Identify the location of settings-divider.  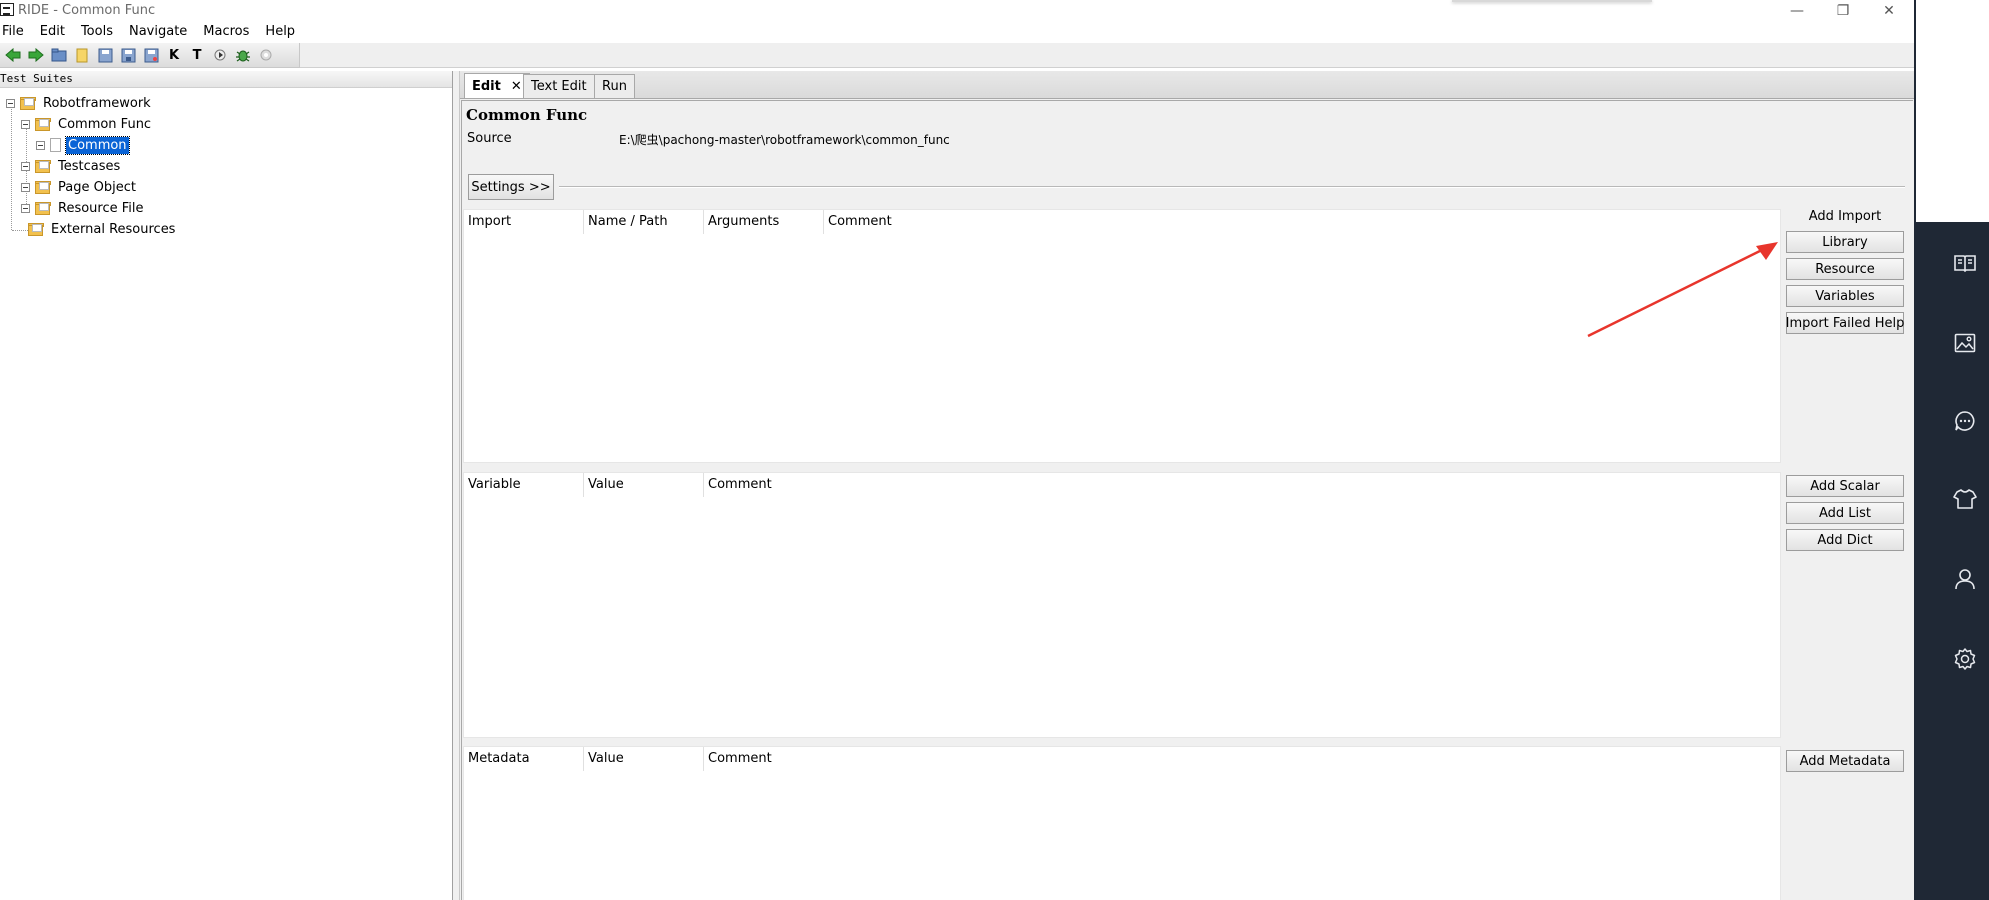
(1232, 187).